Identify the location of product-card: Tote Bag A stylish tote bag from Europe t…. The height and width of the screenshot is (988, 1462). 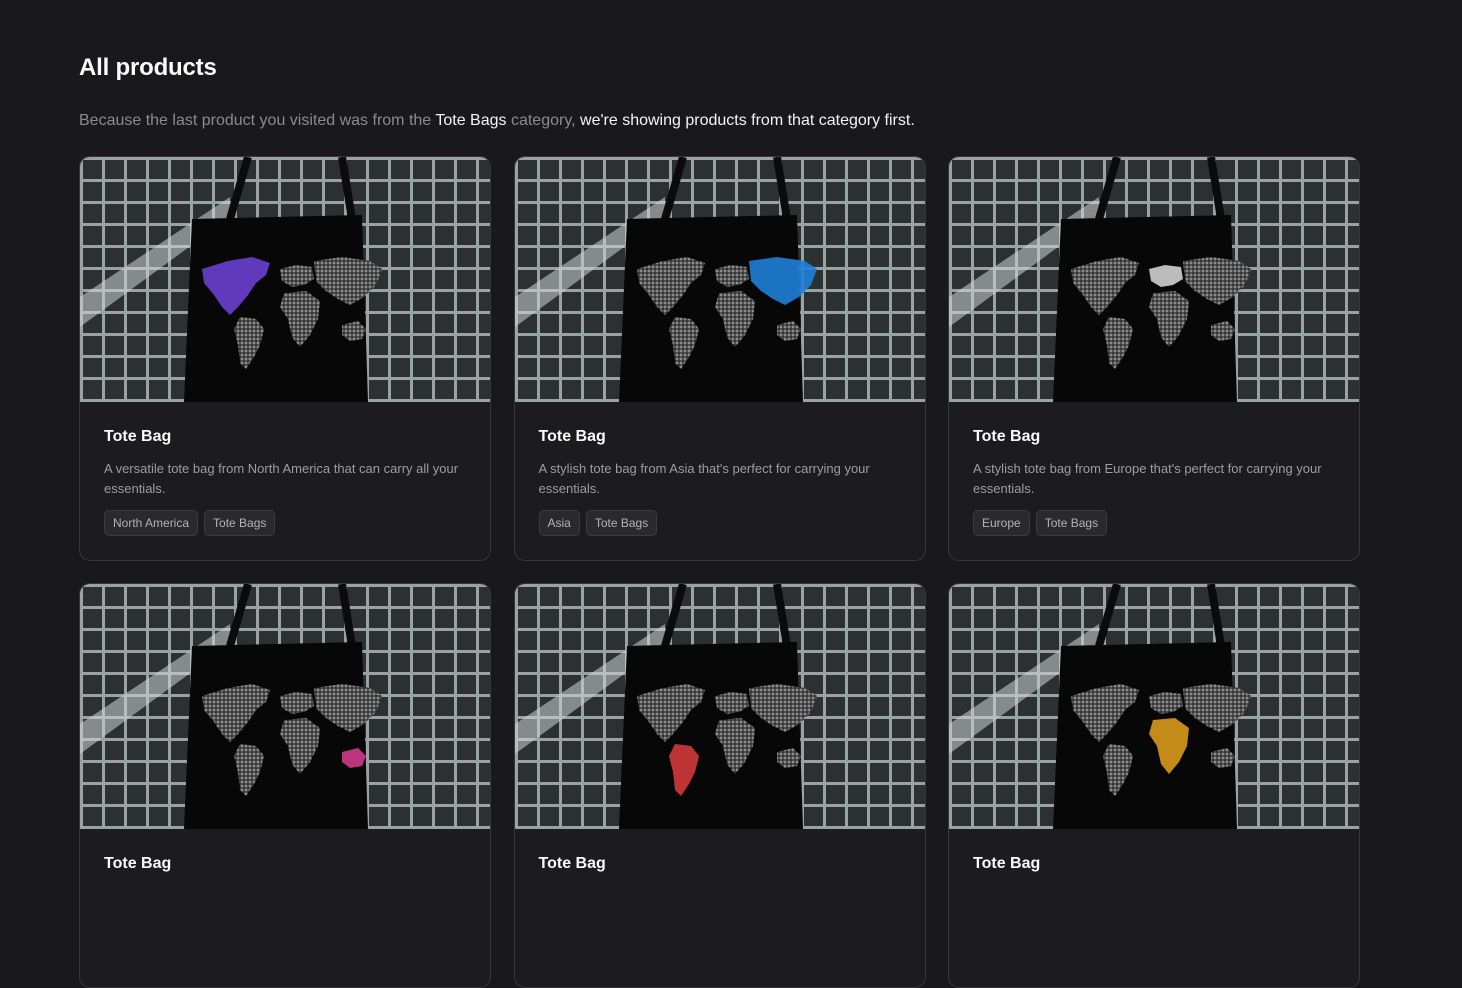
(1154, 358).